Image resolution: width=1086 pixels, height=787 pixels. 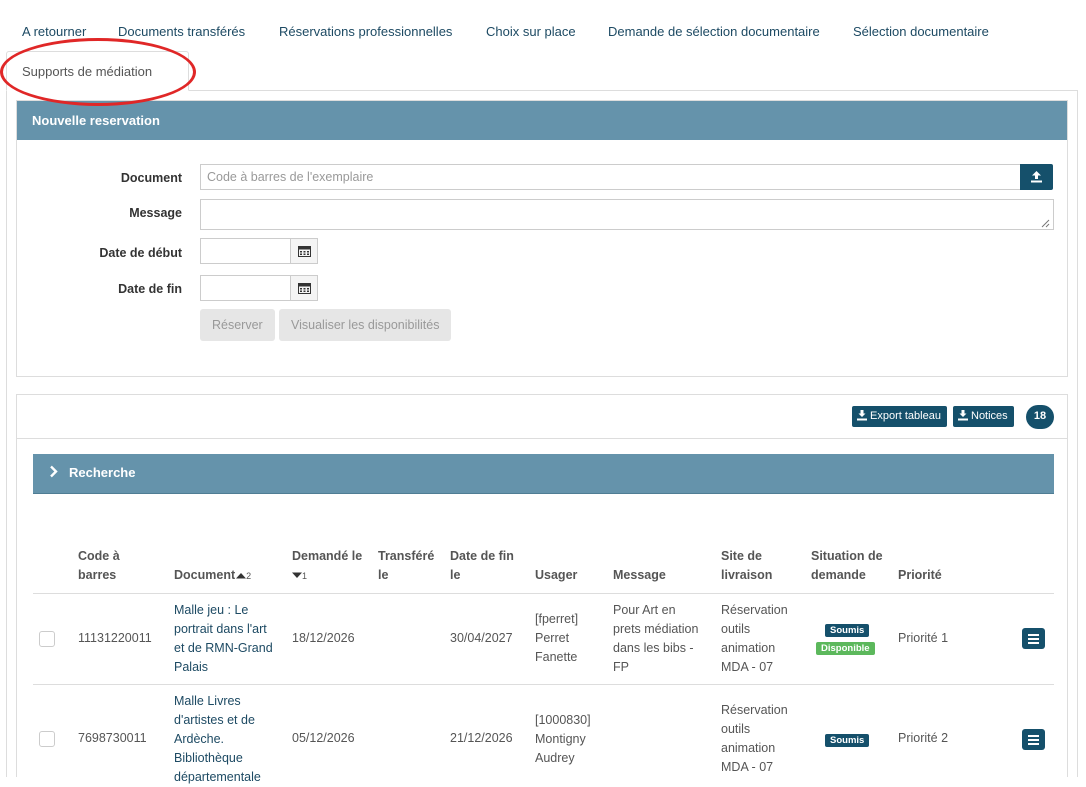 What do you see at coordinates (155, 213) in the screenshot?
I see `message-label: Message` at bounding box center [155, 213].